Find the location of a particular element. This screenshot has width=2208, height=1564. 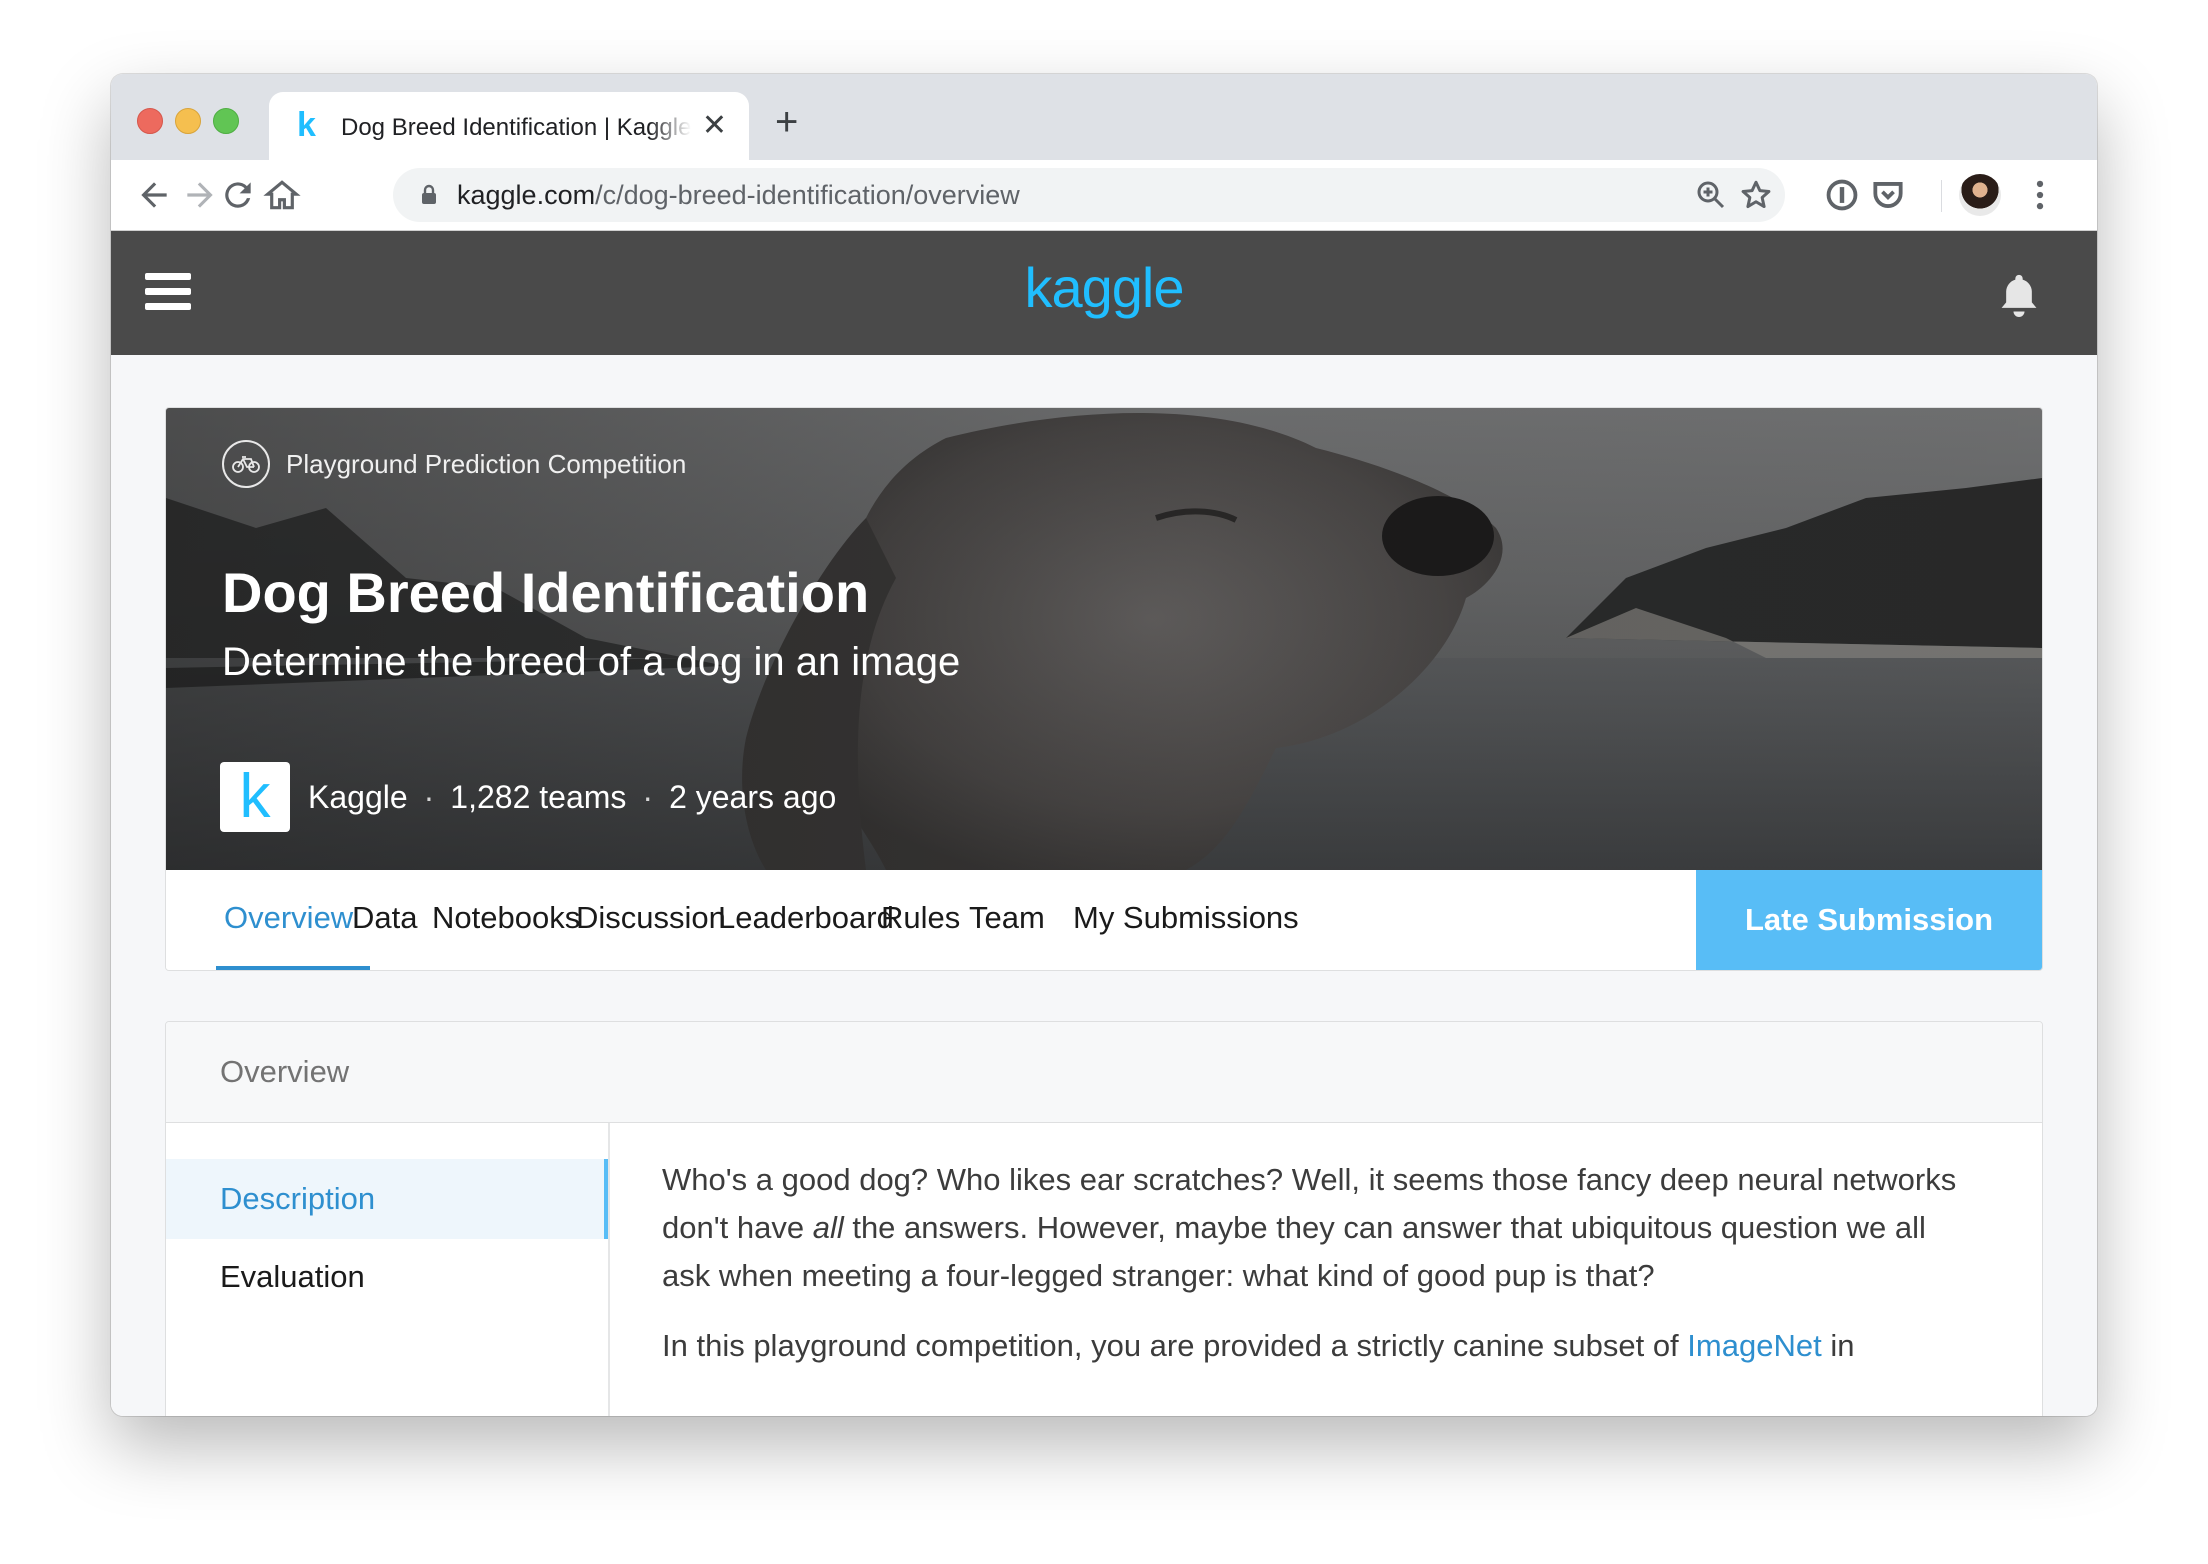

host-name: Kaggle is located at coordinates (358, 797).